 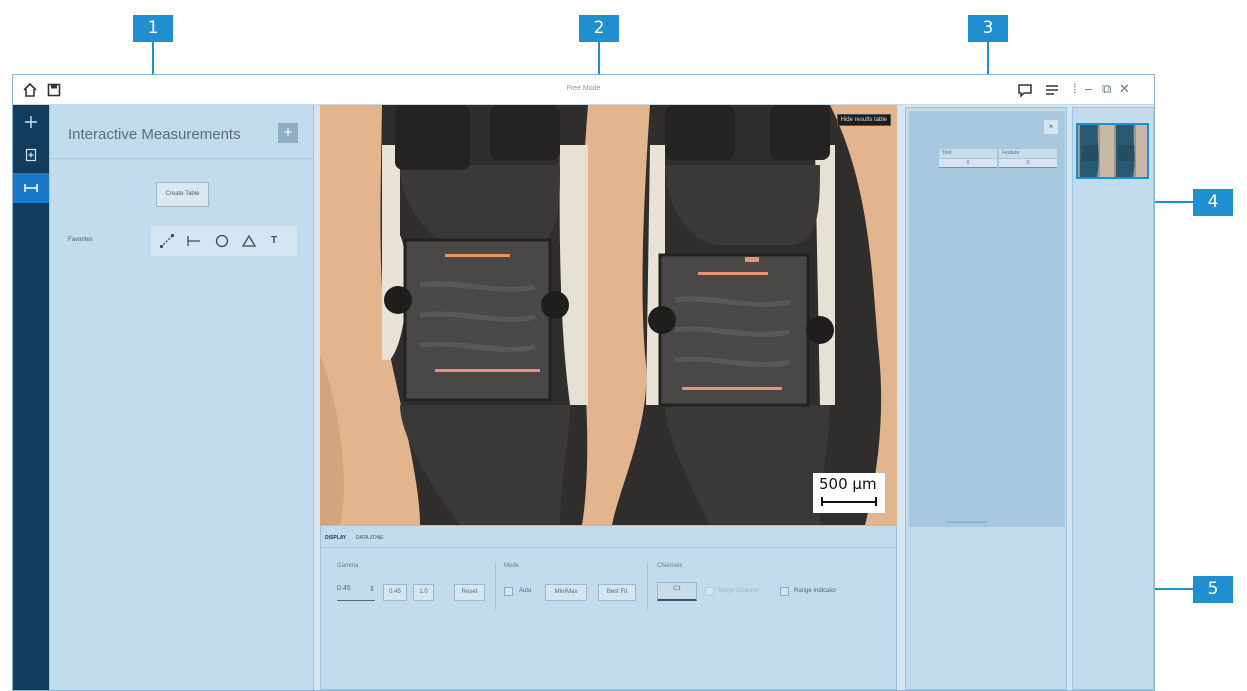 What do you see at coordinates (344, 588) in the screenshot?
I see `gamma-value: 0.45` at bounding box center [344, 588].